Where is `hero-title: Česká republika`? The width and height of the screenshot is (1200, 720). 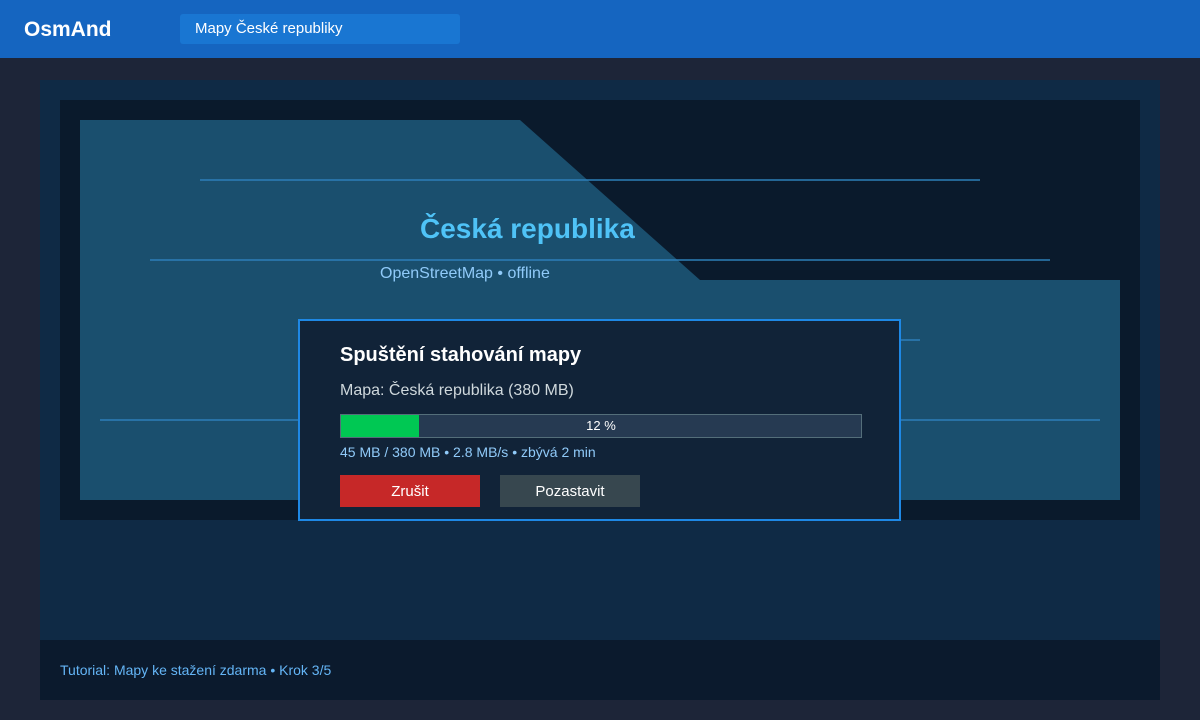
hero-title: Česká republika is located at coordinates (527, 228).